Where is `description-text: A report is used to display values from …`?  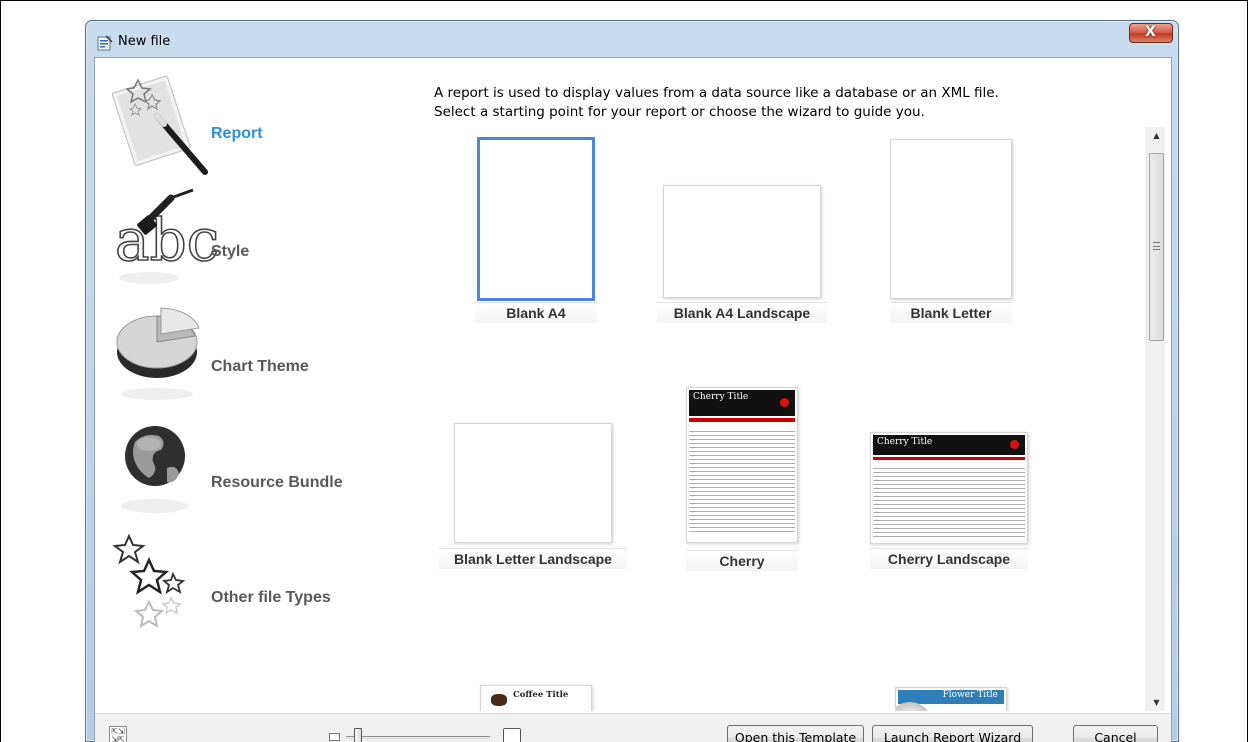 description-text: A report is used to display values from … is located at coordinates (716, 103).